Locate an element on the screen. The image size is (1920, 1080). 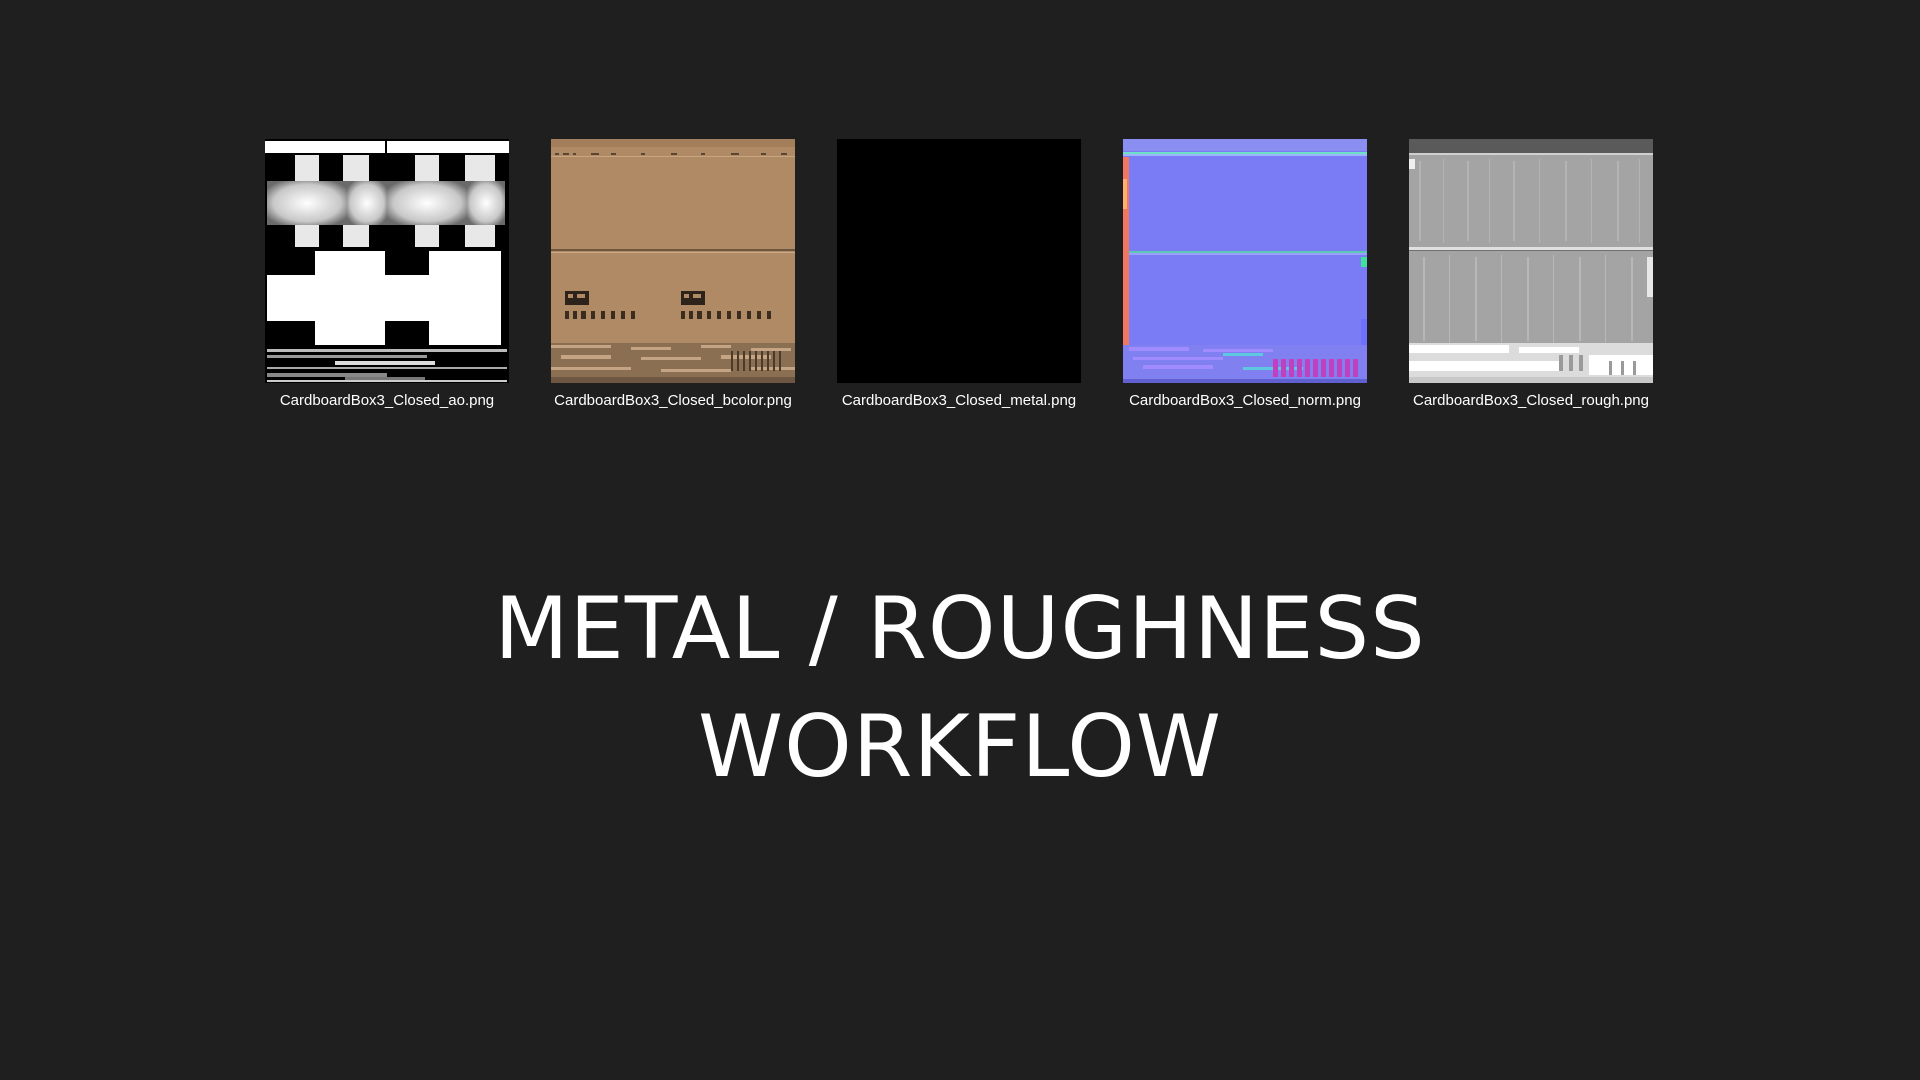
roughness-texture-thumbnail is located at coordinates (1531, 261).